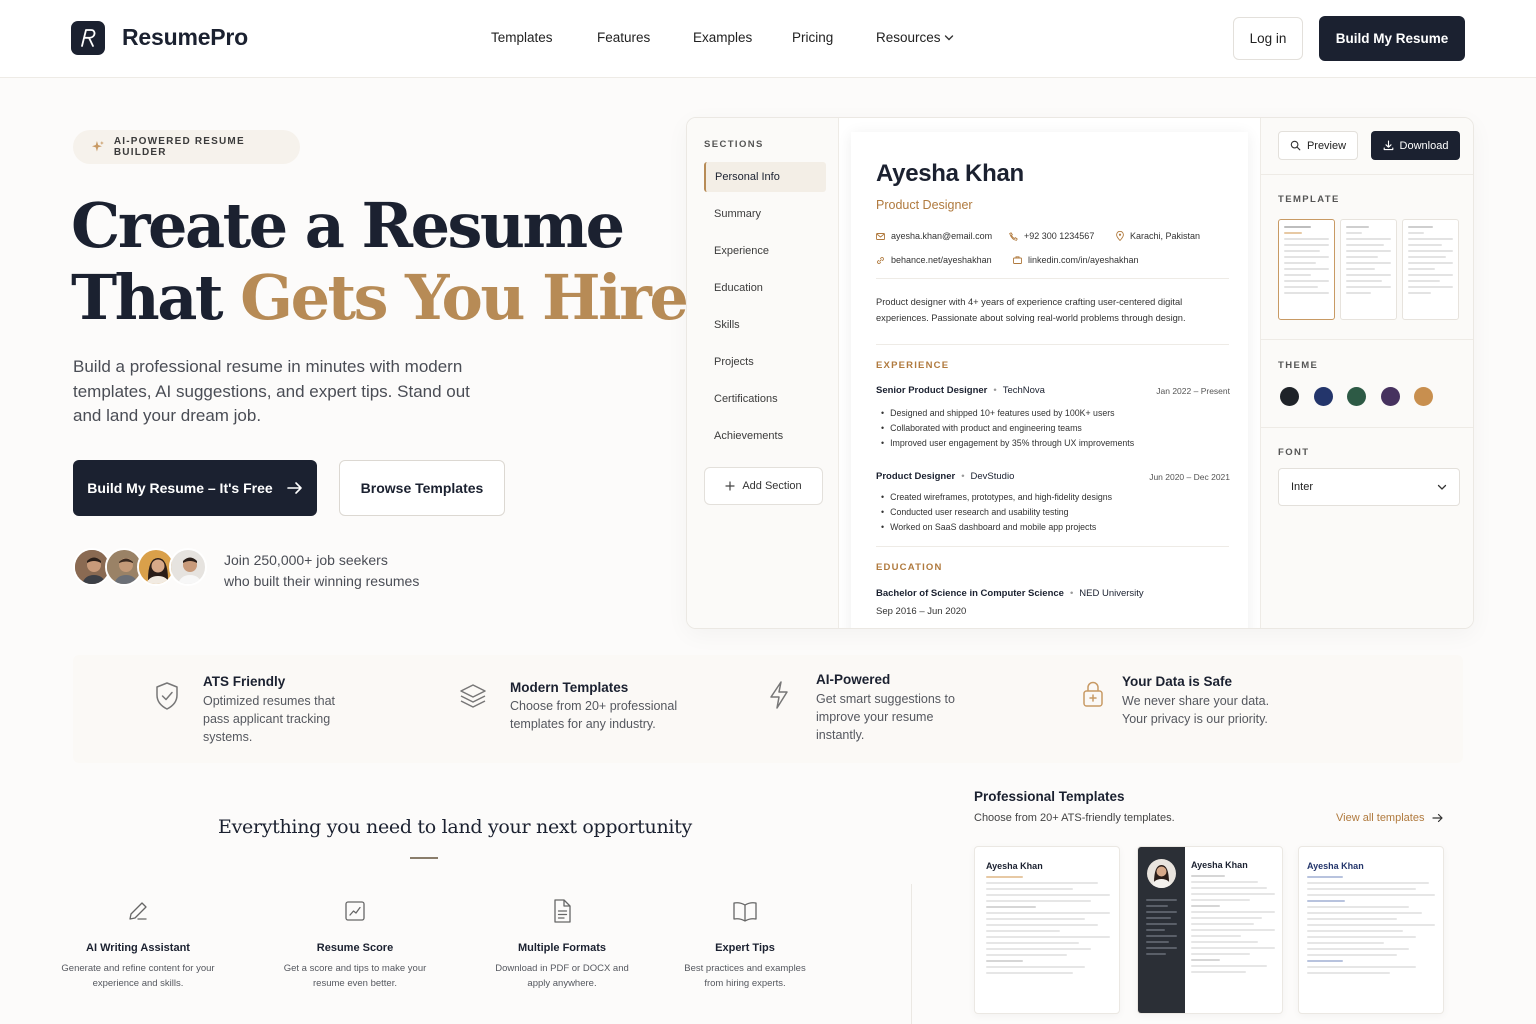 The image size is (1536, 1024). Describe the element at coordinates (1390, 396) in the screenshot. I see `theme-swatch-purple` at that location.